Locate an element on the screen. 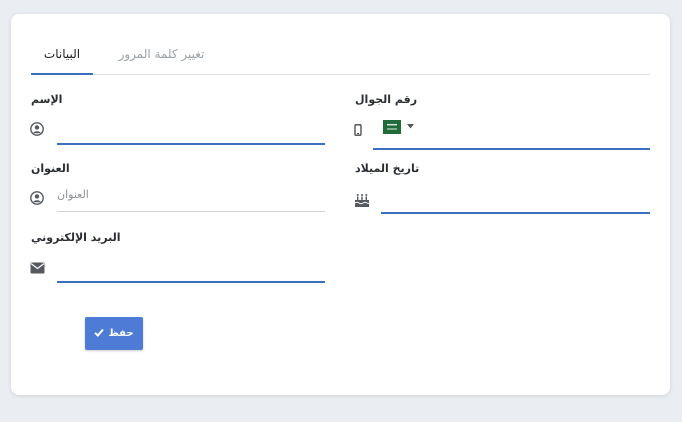 This screenshot has height=422, width=682. birthdate-input is located at coordinates (515, 213).